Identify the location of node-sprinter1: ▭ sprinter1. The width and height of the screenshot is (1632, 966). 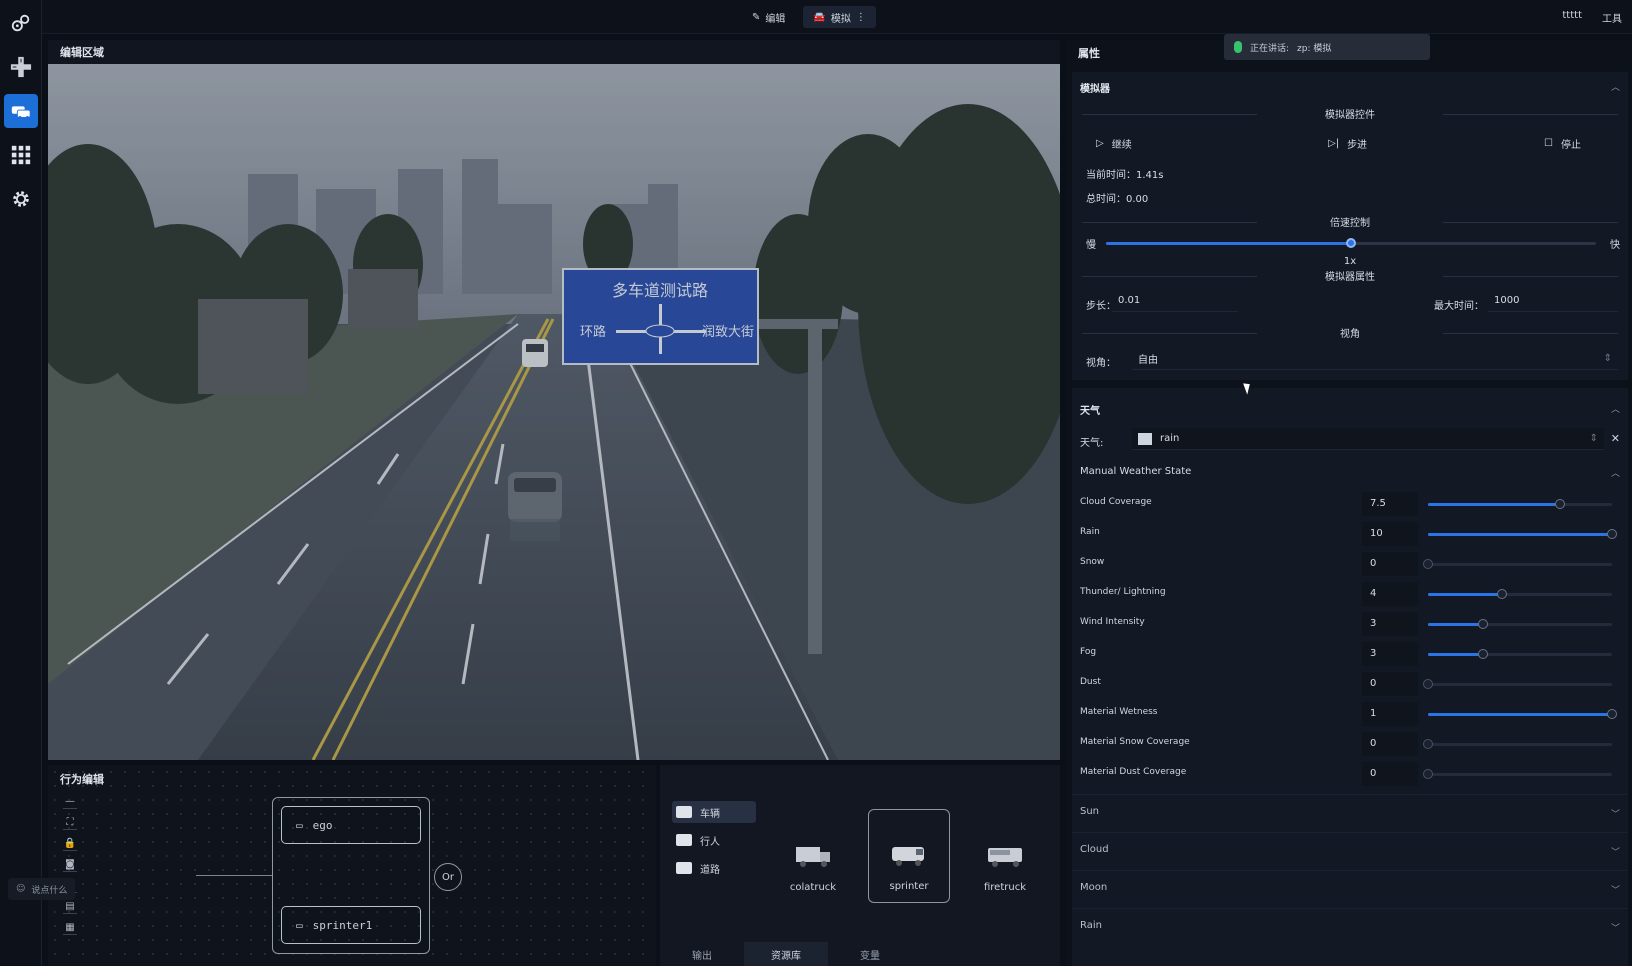
(351, 925).